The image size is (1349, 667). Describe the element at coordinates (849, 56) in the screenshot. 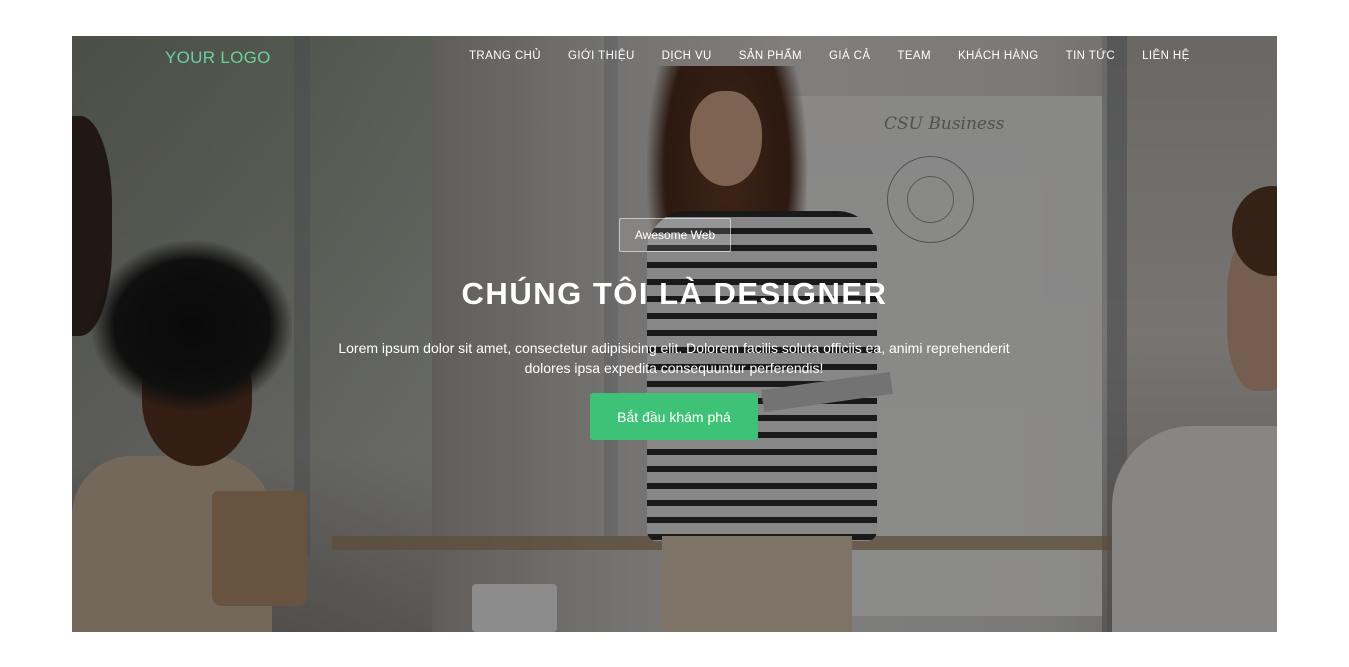

I see `nav-item-pricing: GIÁ CẢ` at that location.